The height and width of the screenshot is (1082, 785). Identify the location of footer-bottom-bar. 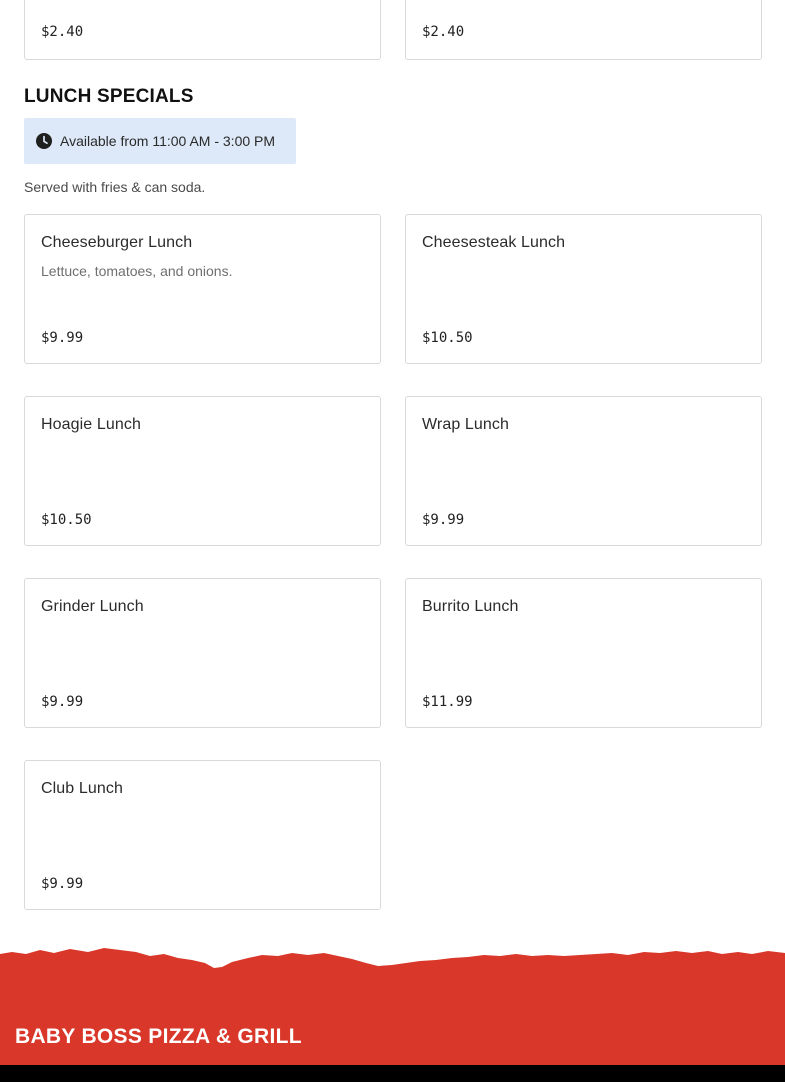
(392, 1073).